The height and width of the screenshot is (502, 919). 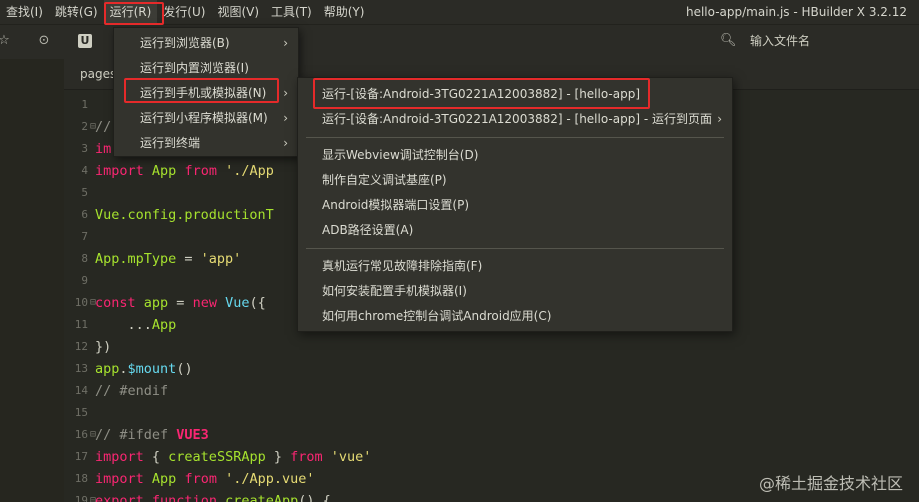 What do you see at coordinates (200, 479) in the screenshot?
I see `code-token: from` at bounding box center [200, 479].